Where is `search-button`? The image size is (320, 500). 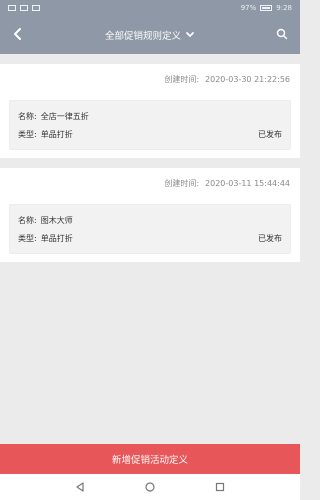
search-button is located at coordinates (282, 34).